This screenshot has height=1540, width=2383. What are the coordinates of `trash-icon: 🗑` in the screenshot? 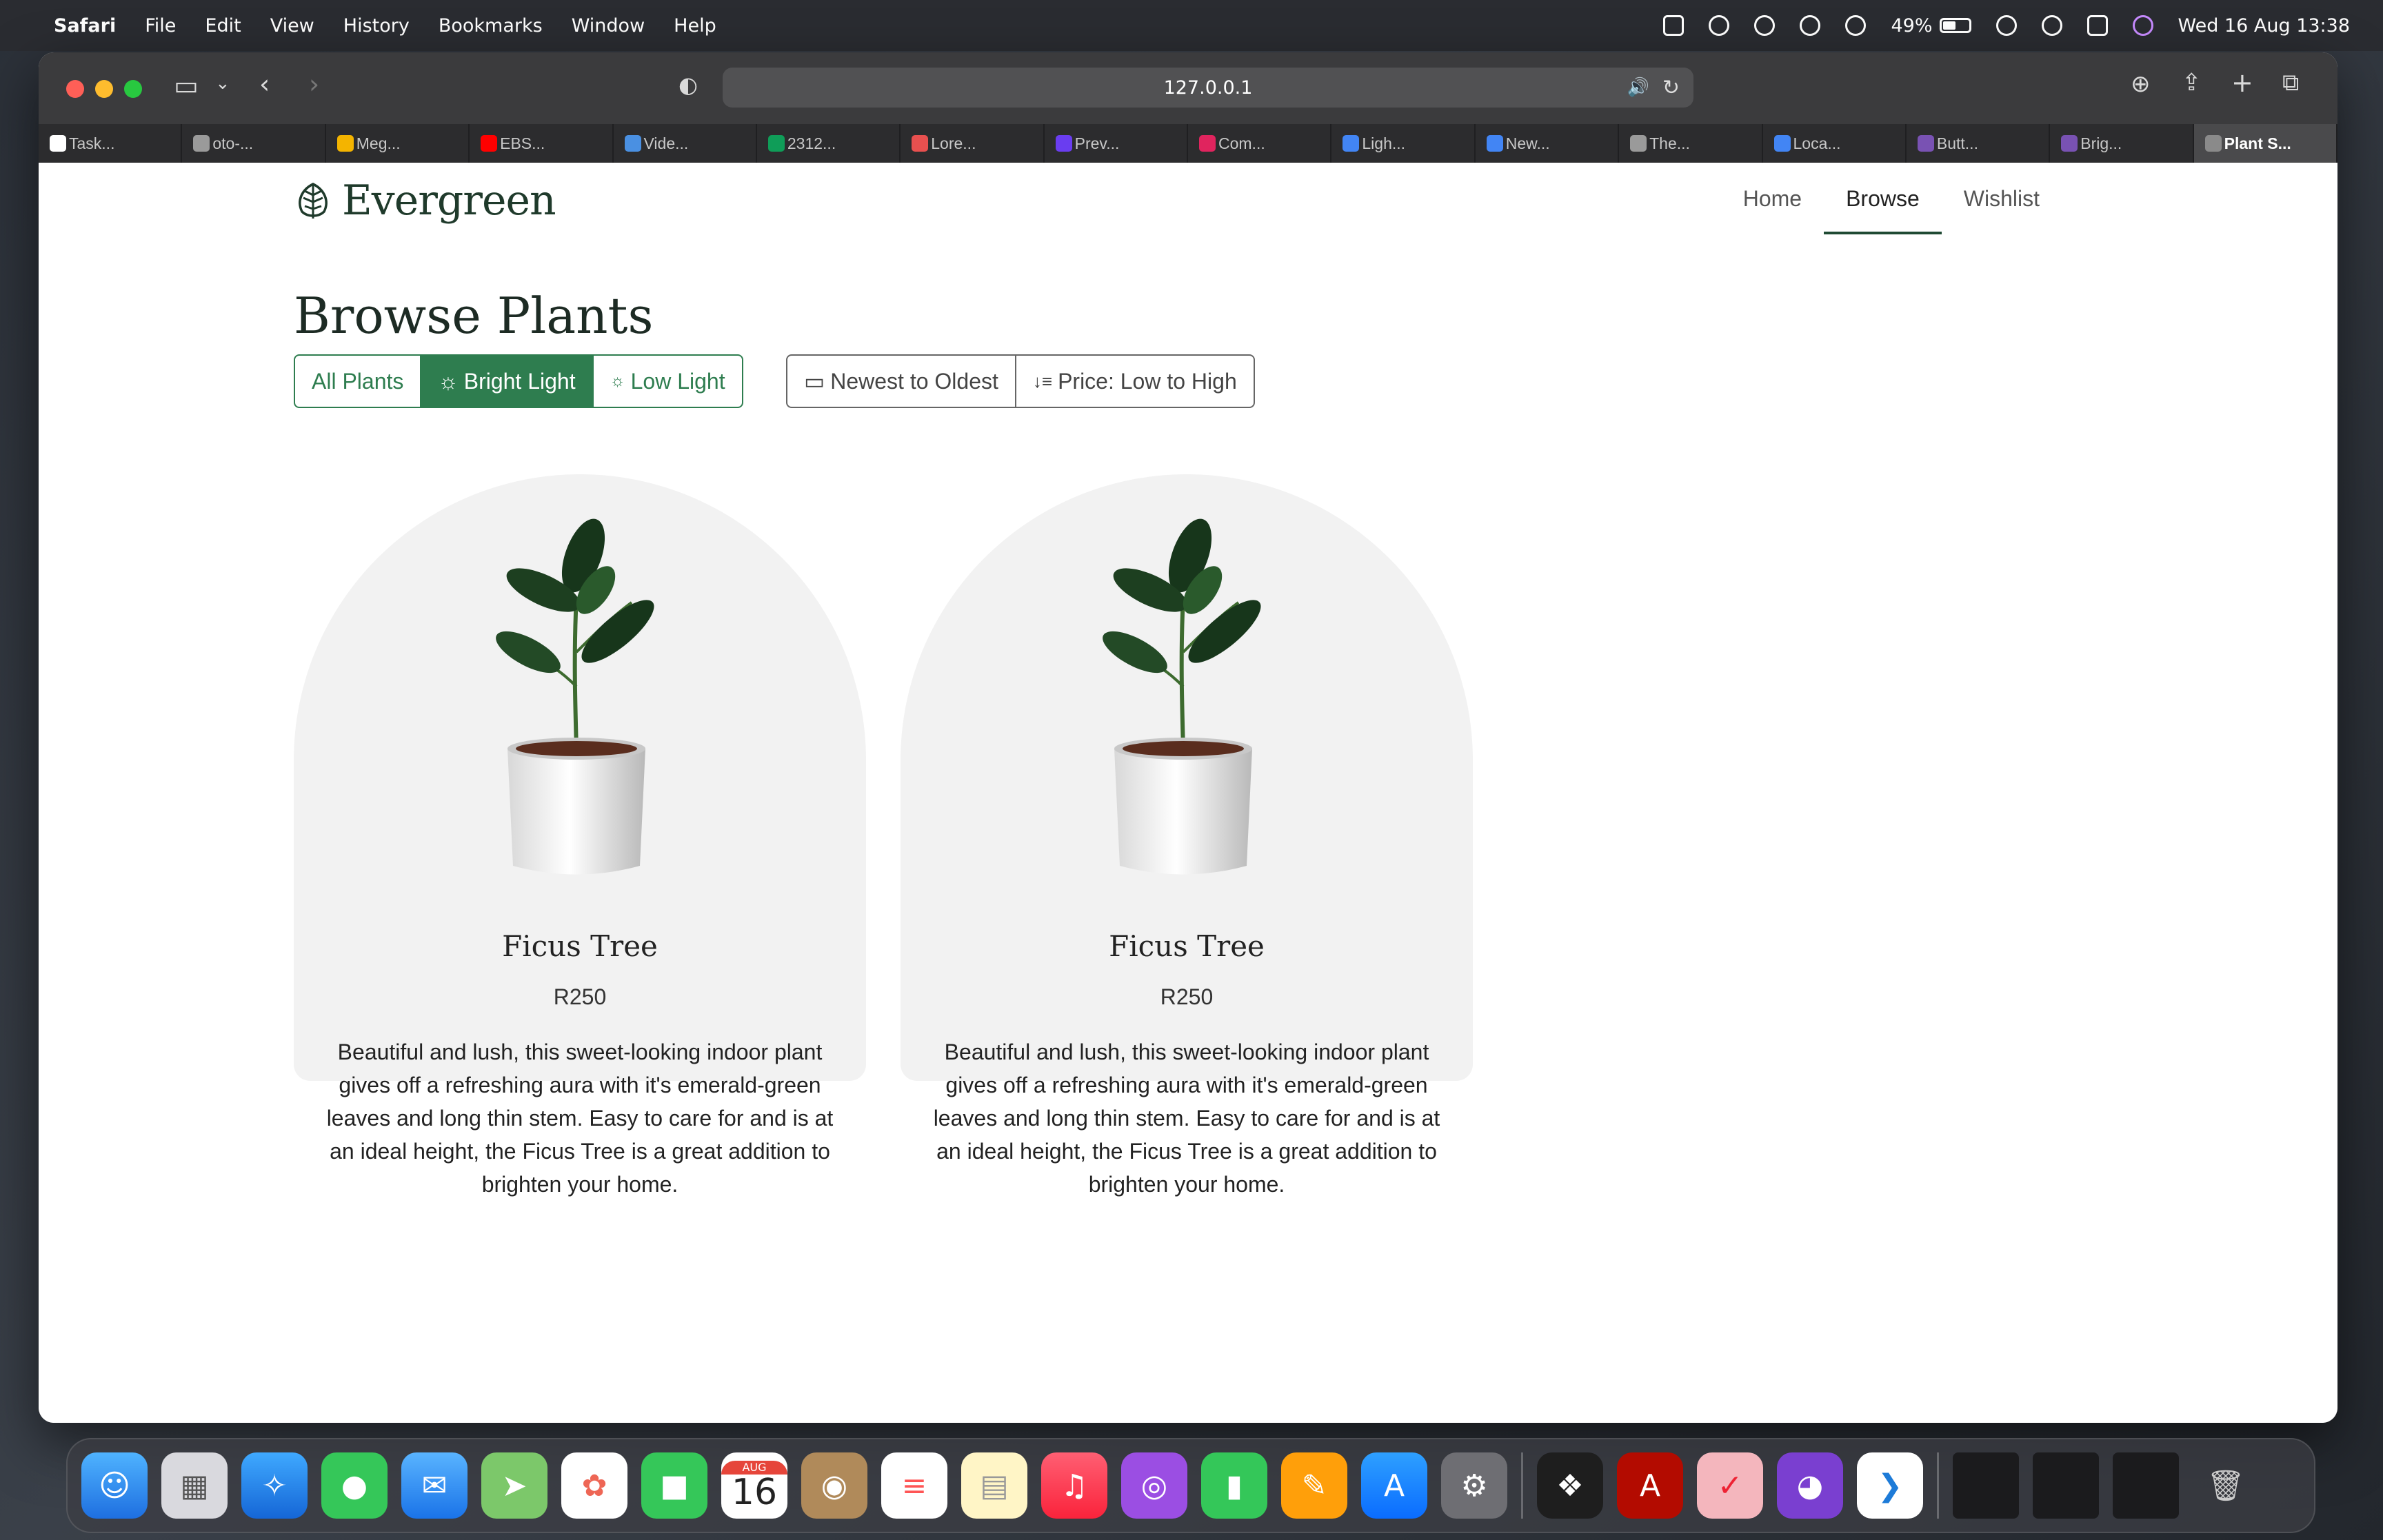 It's located at (2226, 1486).